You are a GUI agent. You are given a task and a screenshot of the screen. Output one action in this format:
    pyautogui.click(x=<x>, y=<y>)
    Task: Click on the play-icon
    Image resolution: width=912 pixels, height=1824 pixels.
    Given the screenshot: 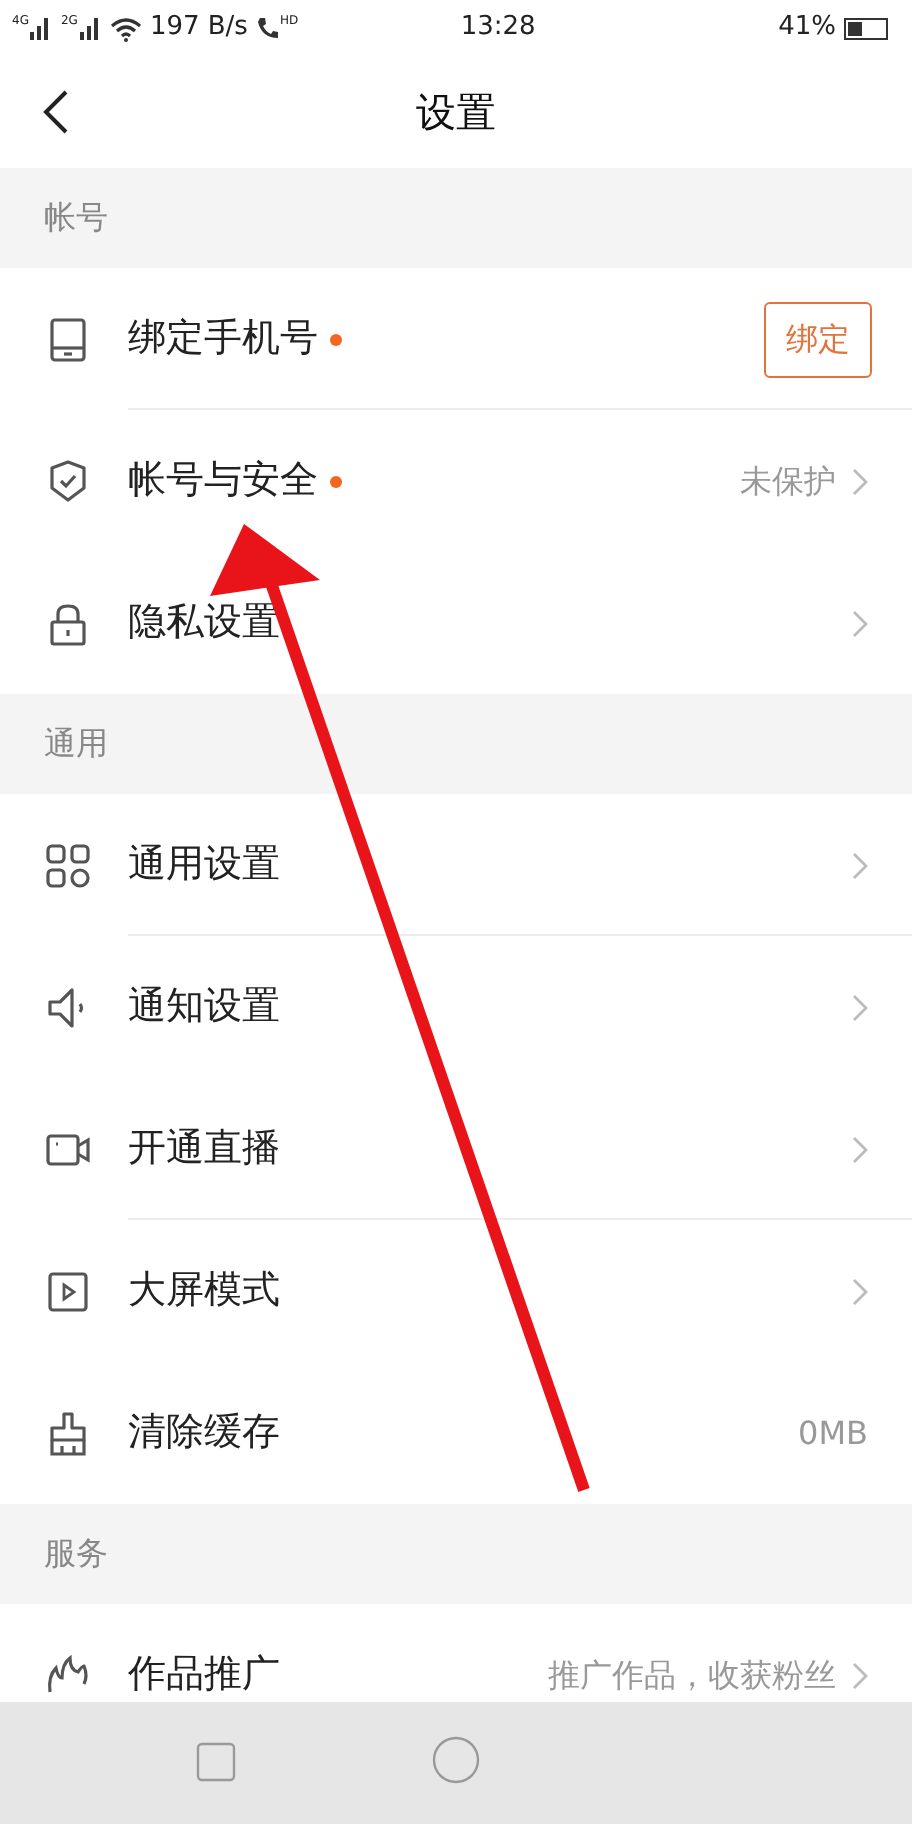 What is the action you would take?
    pyautogui.click(x=68, y=1291)
    